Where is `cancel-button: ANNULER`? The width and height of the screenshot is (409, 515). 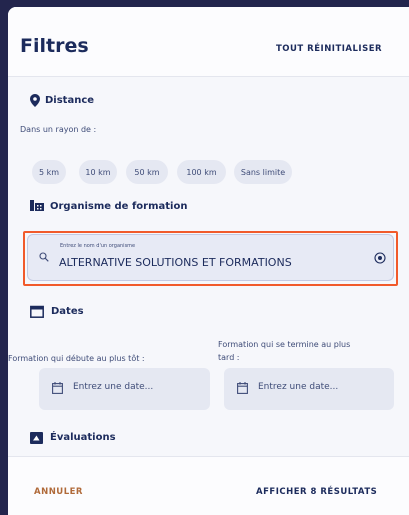
cancel-button: ANNULER is located at coordinates (58, 492).